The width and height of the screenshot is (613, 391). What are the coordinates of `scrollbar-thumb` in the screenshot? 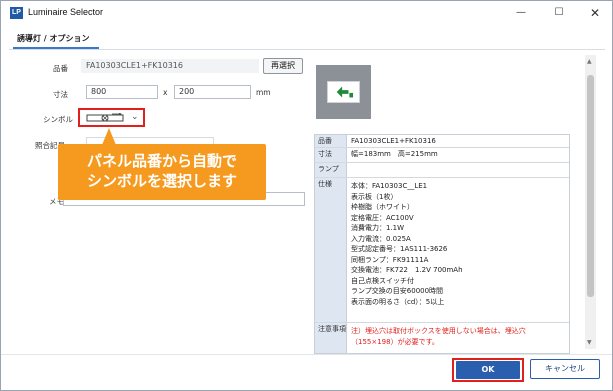 It's located at (590, 186).